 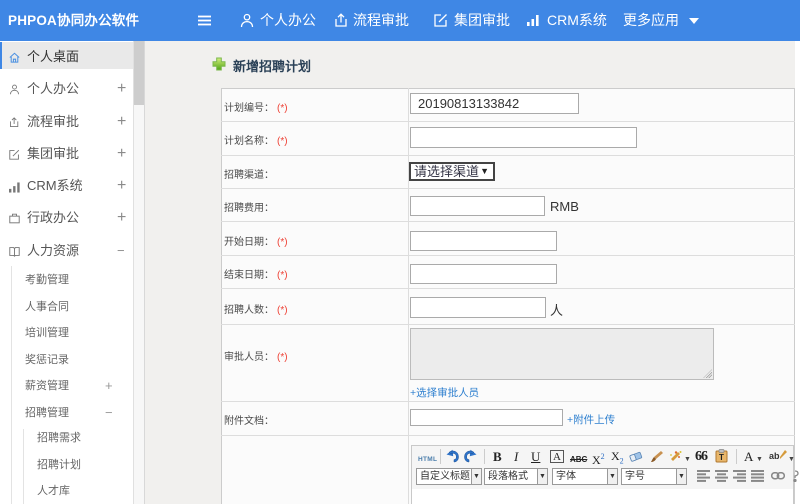 What do you see at coordinates (721, 457) in the screenshot?
I see `svg-text: T` at bounding box center [721, 457].